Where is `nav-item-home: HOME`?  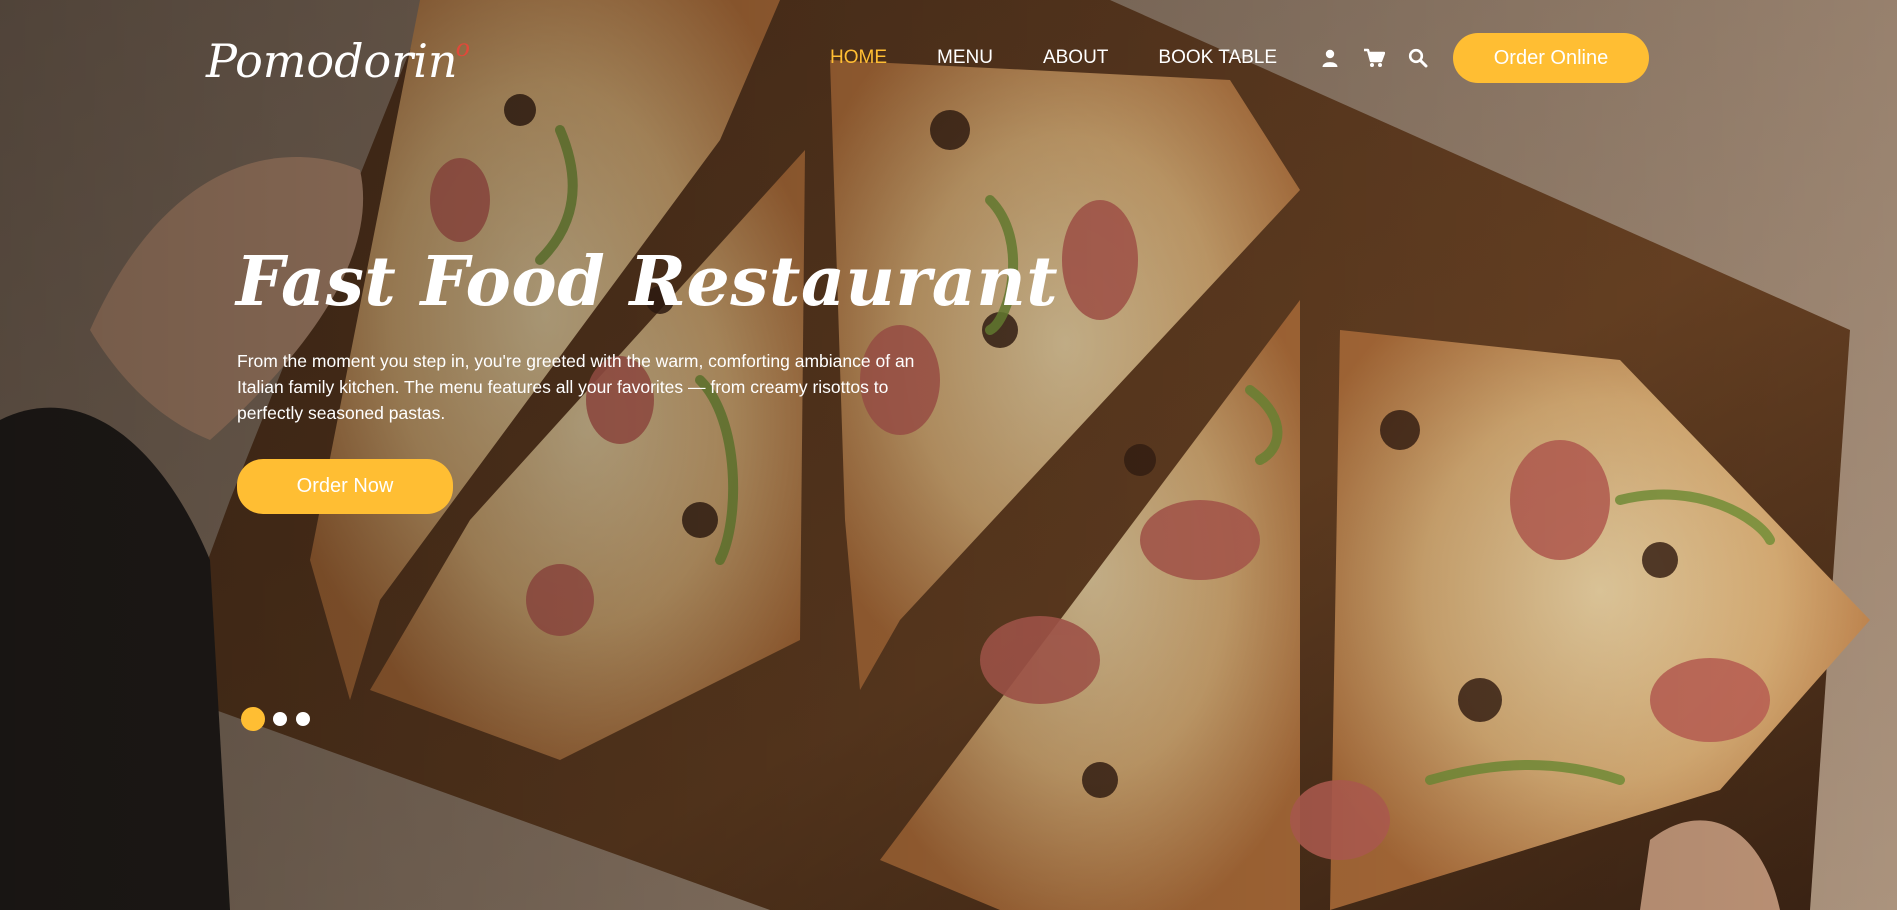
nav-item-home: HOME is located at coordinates (858, 58).